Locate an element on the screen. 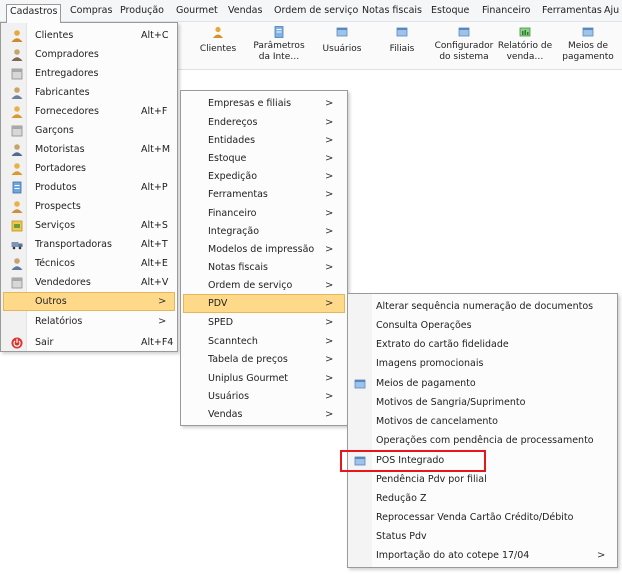 This screenshot has height=574, width=622. menu-item-prospects: Prospects is located at coordinates (89, 206).